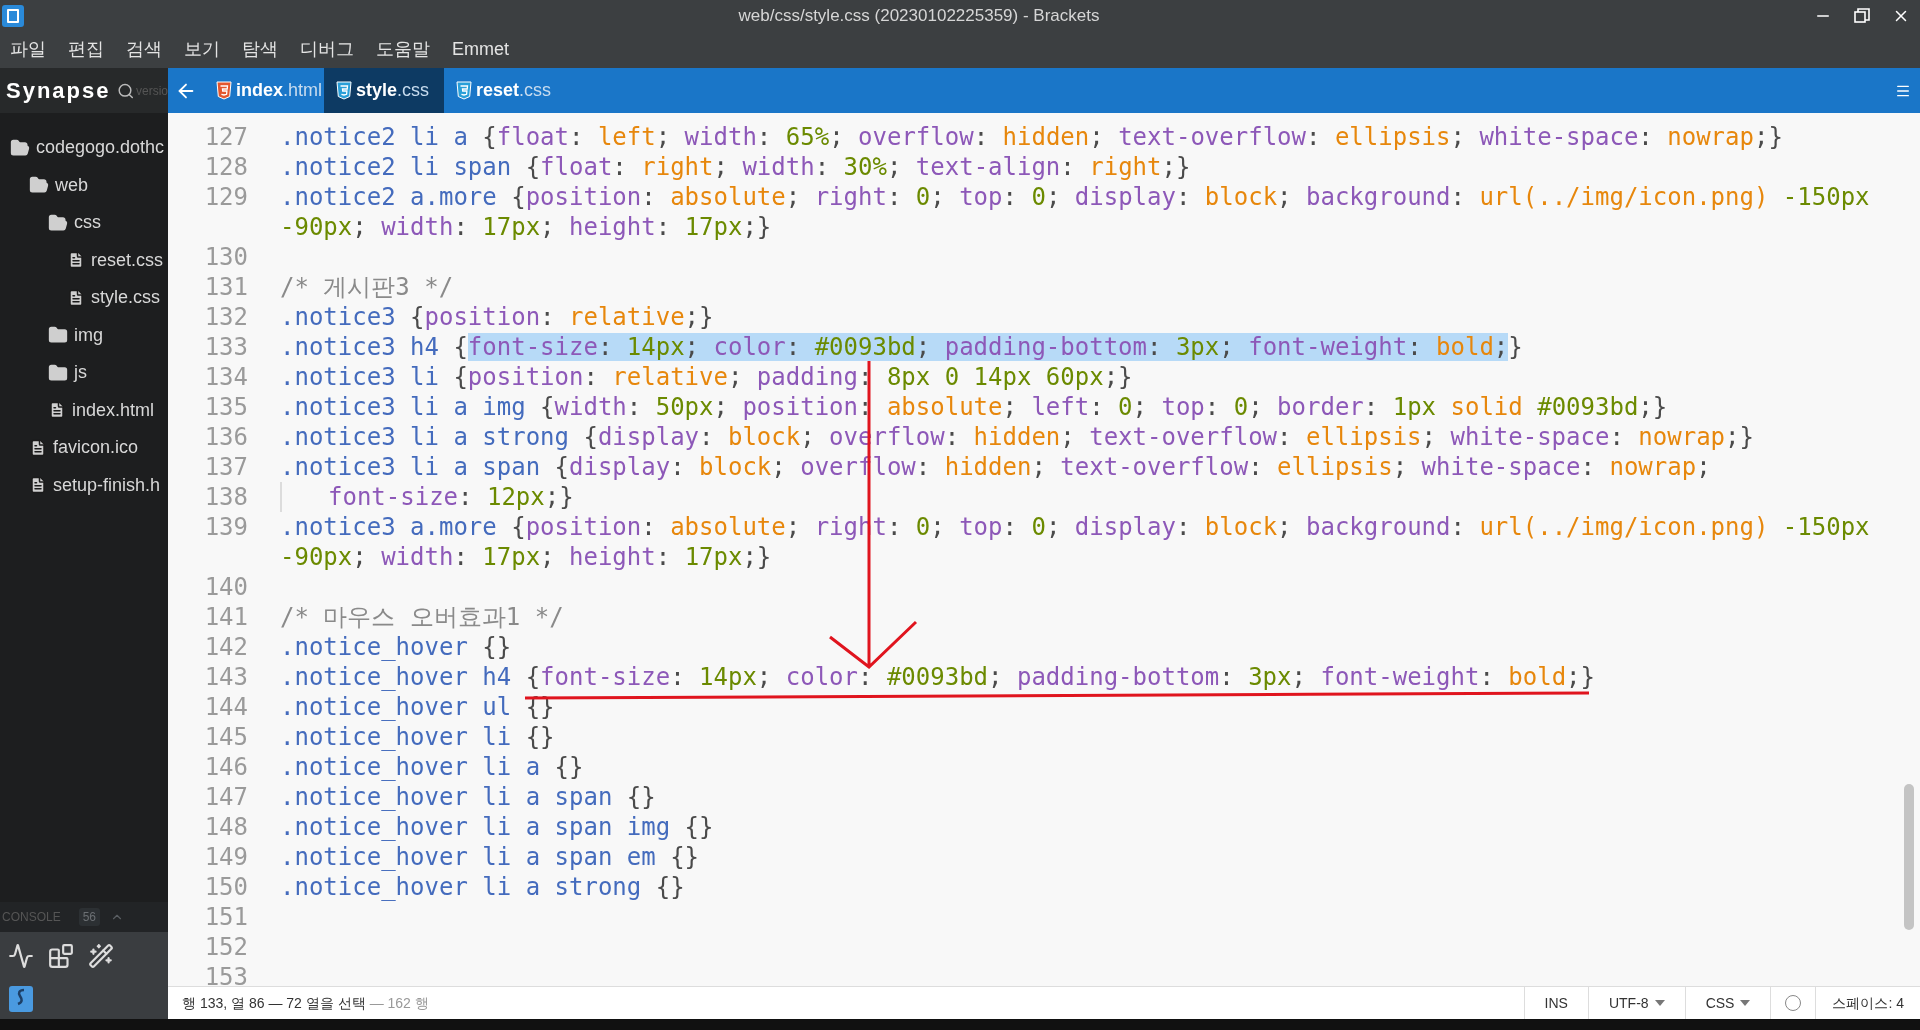 This screenshot has width=1920, height=1030. What do you see at coordinates (497, 317) in the screenshot?
I see `code-line: .notice3 {position: relative;}` at bounding box center [497, 317].